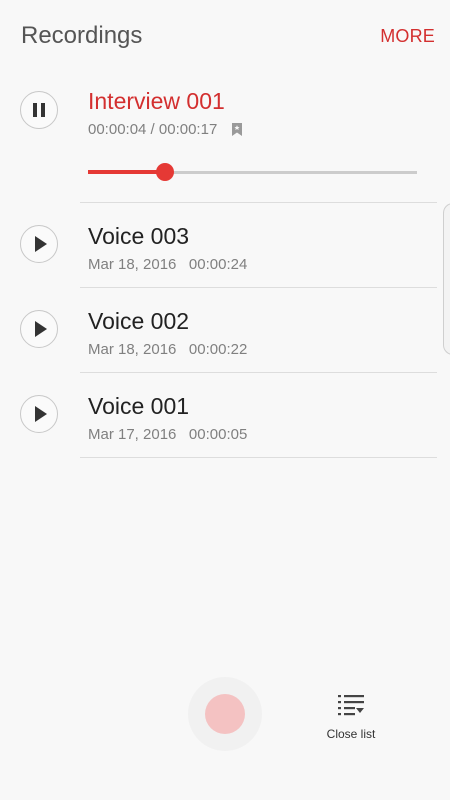 The image size is (450, 800). I want to click on record-button, so click(225, 714).